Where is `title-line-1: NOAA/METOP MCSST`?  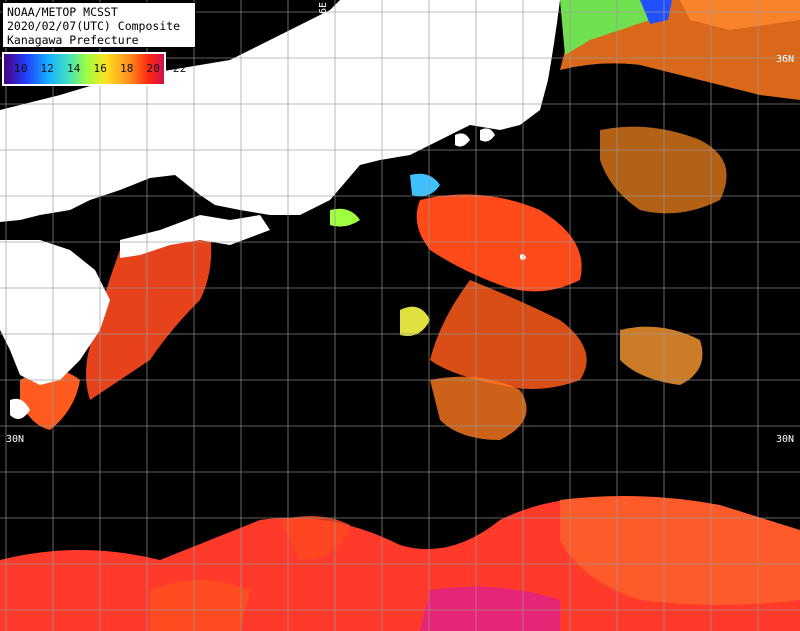 title-line-1: NOAA/METOP MCSST is located at coordinates (62, 12).